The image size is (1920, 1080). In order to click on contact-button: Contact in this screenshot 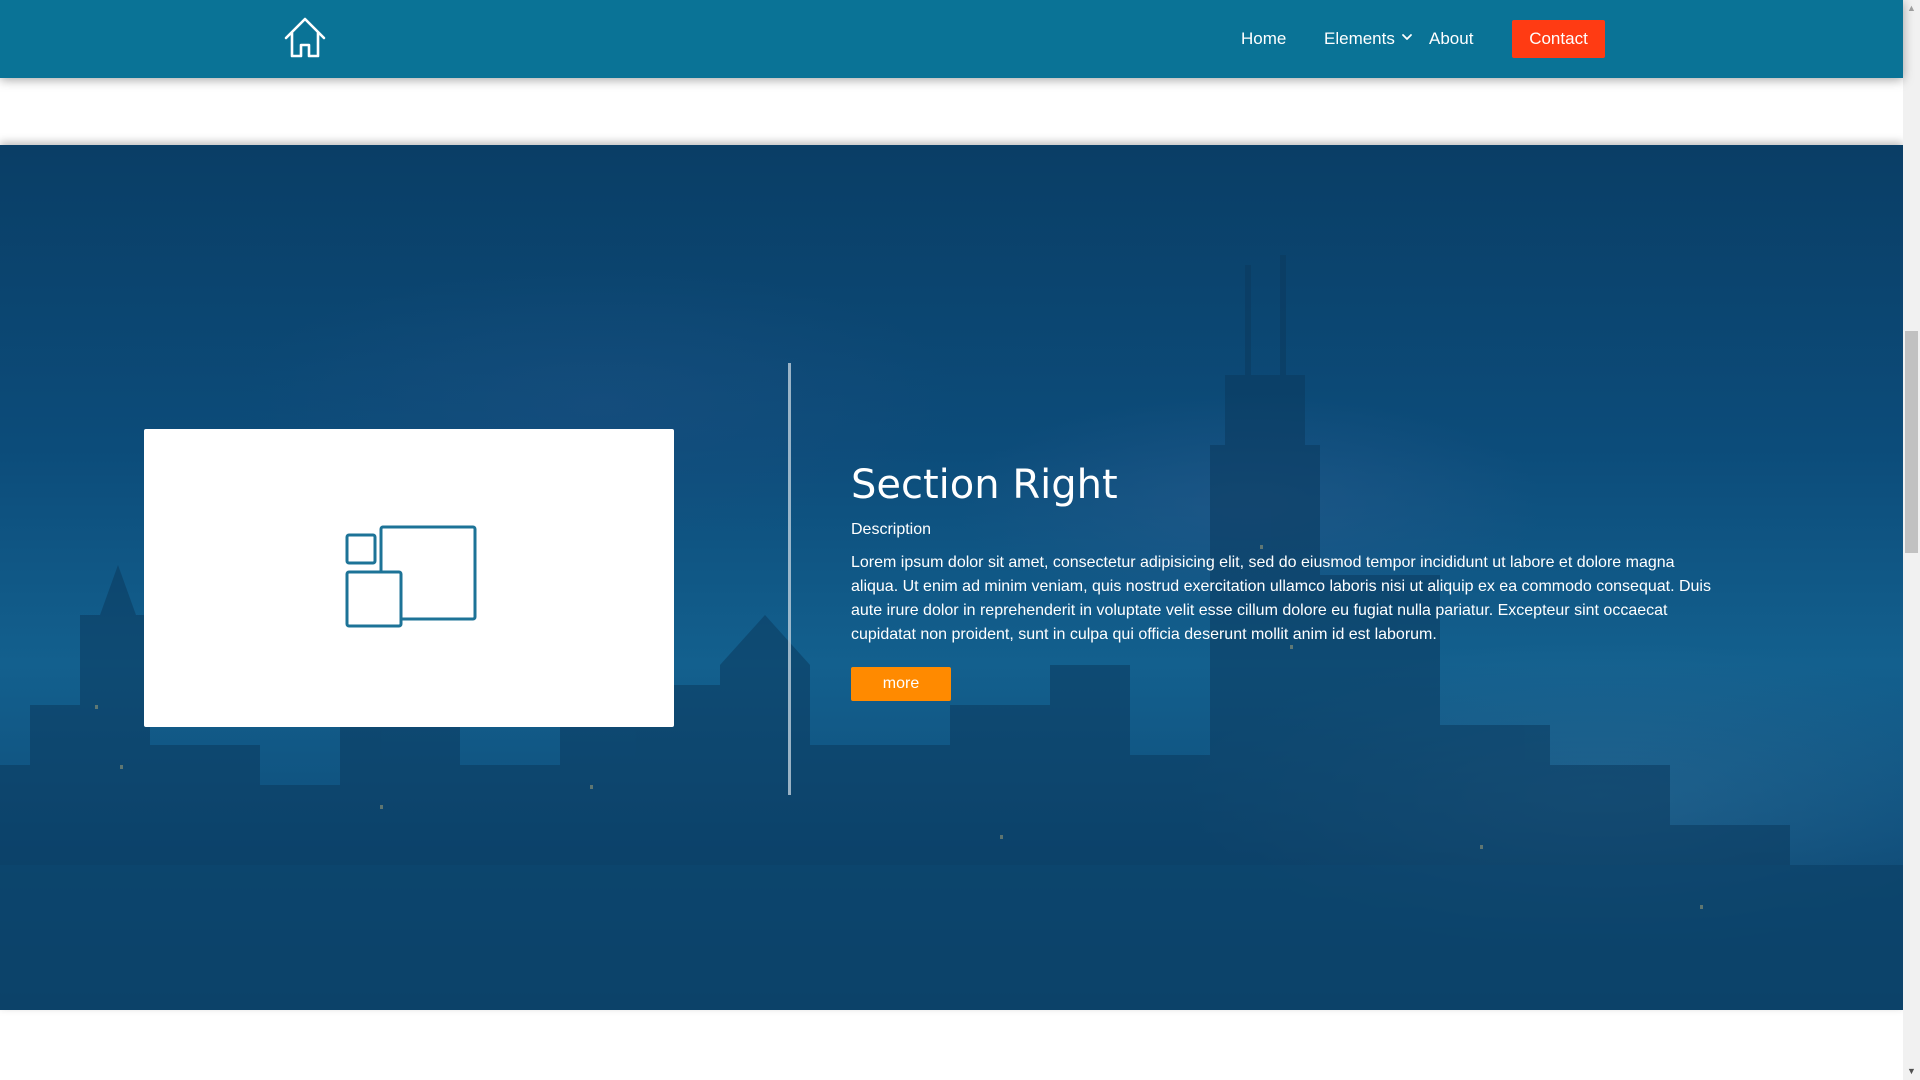, I will do `click(1558, 39)`.